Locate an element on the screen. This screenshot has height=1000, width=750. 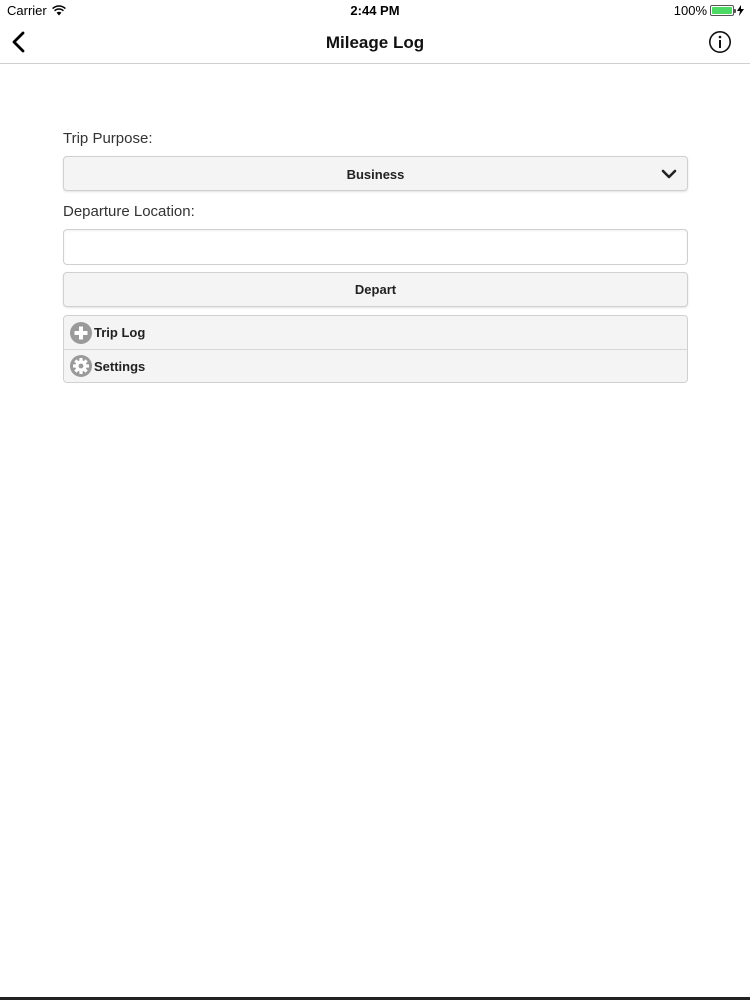
settings-label: Settings is located at coordinates (120, 366).